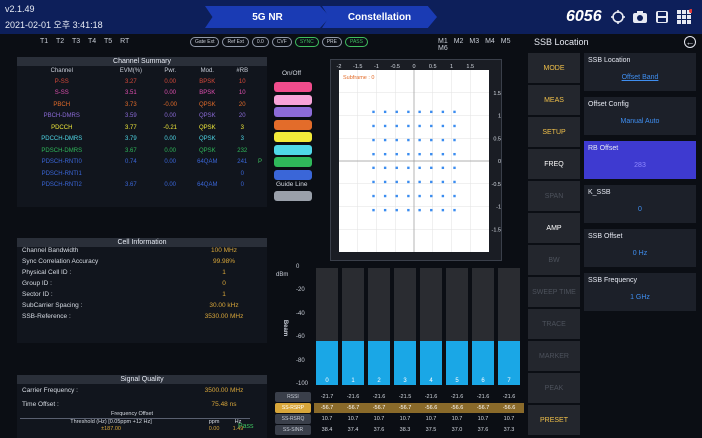 The width and height of the screenshot is (702, 438). I want to click on trace-rt: RT, so click(124, 41).